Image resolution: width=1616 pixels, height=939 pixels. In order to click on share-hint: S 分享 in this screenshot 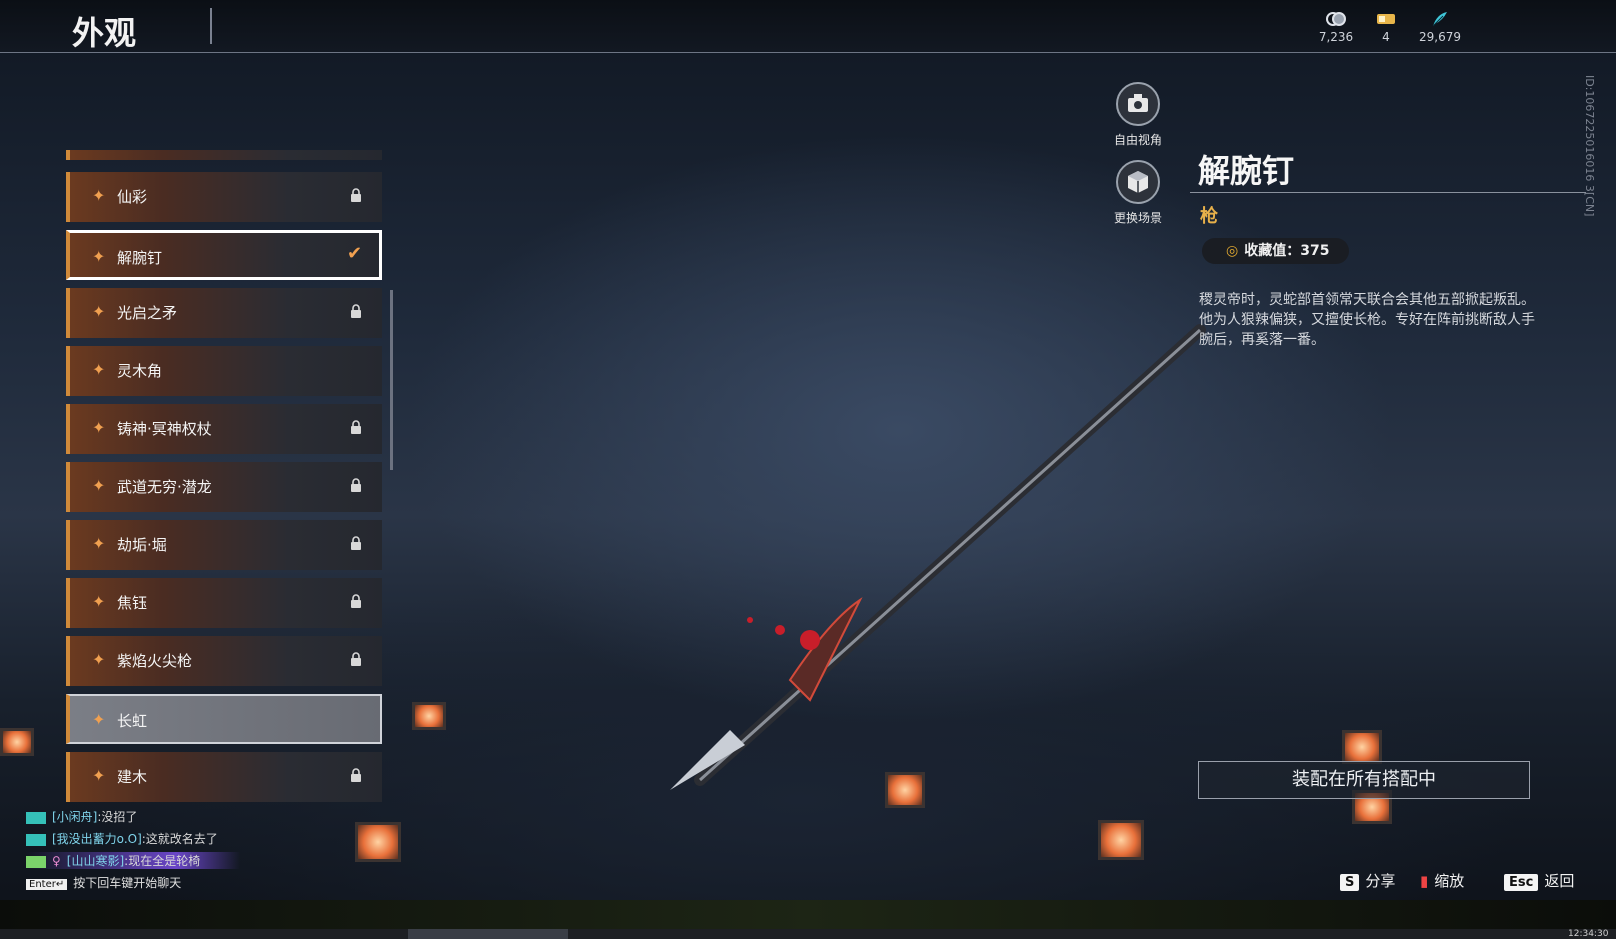, I will do `click(1367, 880)`.